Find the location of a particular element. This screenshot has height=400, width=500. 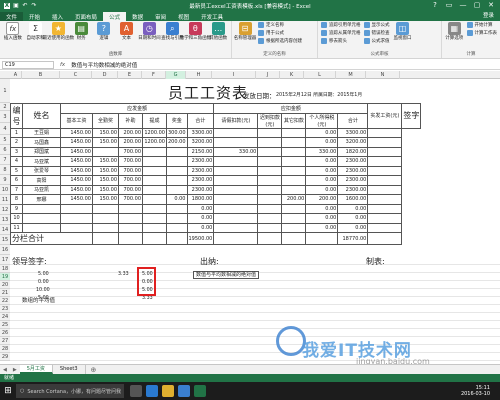

note-cell: 数值与平均数相减的绝对值 is located at coordinates (226, 275).